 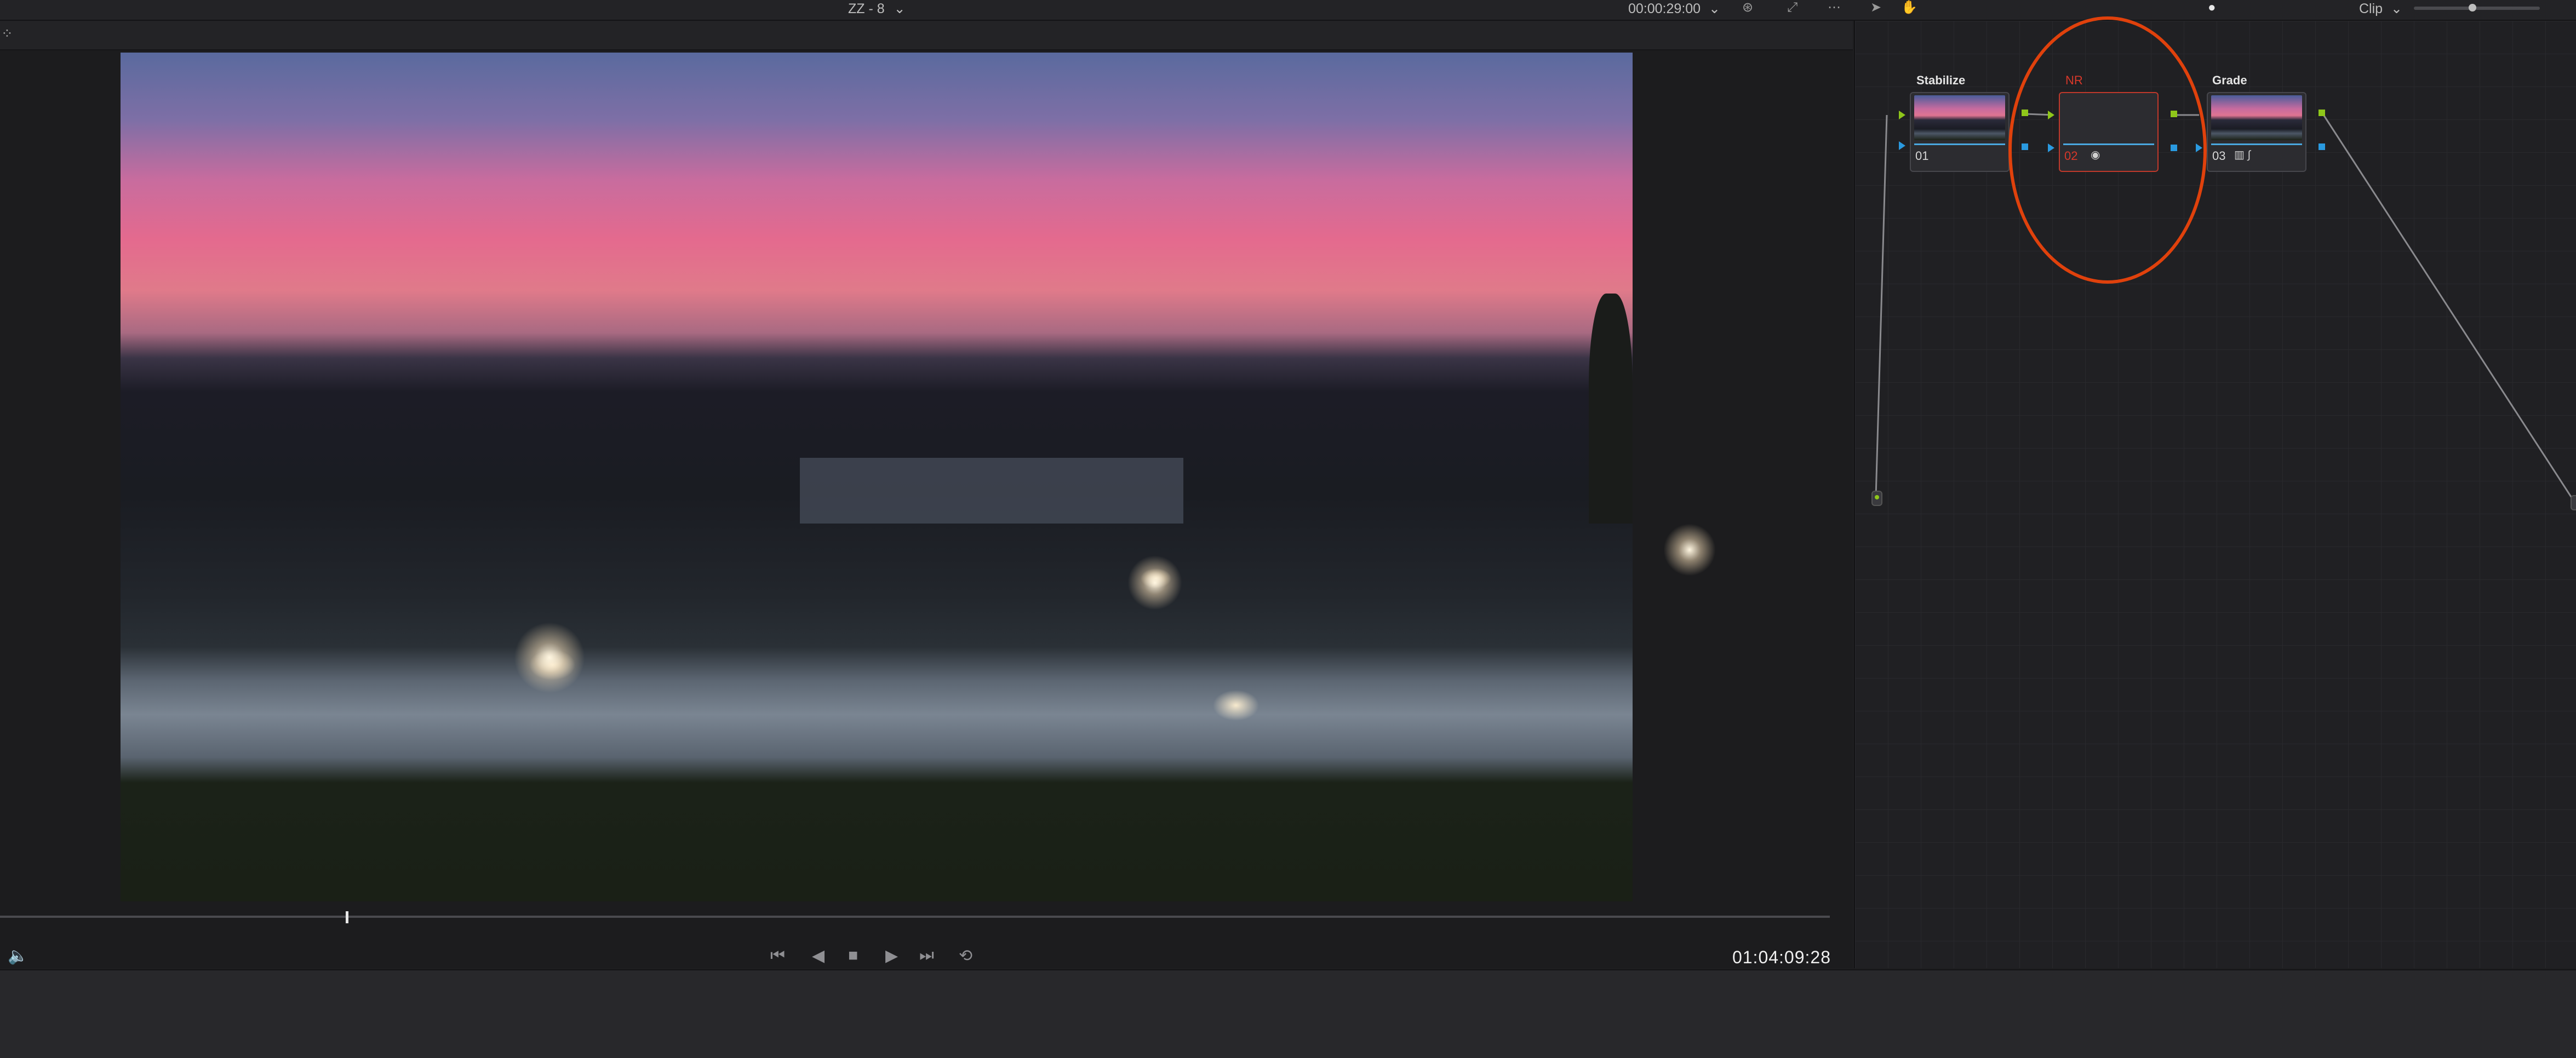 What do you see at coordinates (1834, 8) in the screenshot?
I see `more-options-icon: ⋯` at bounding box center [1834, 8].